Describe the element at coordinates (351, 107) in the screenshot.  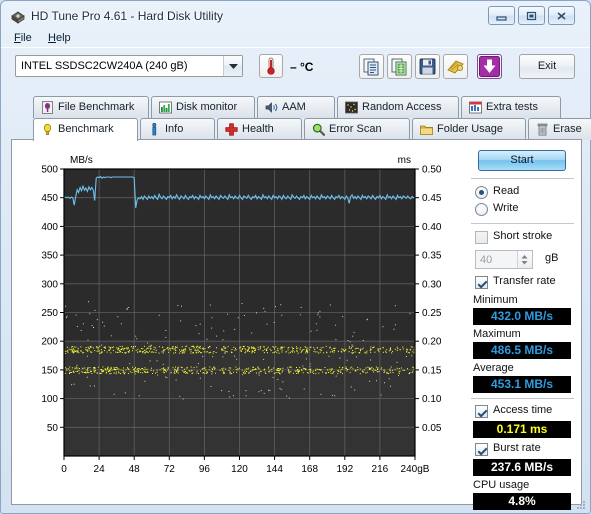
I see `random-access-icon` at that location.